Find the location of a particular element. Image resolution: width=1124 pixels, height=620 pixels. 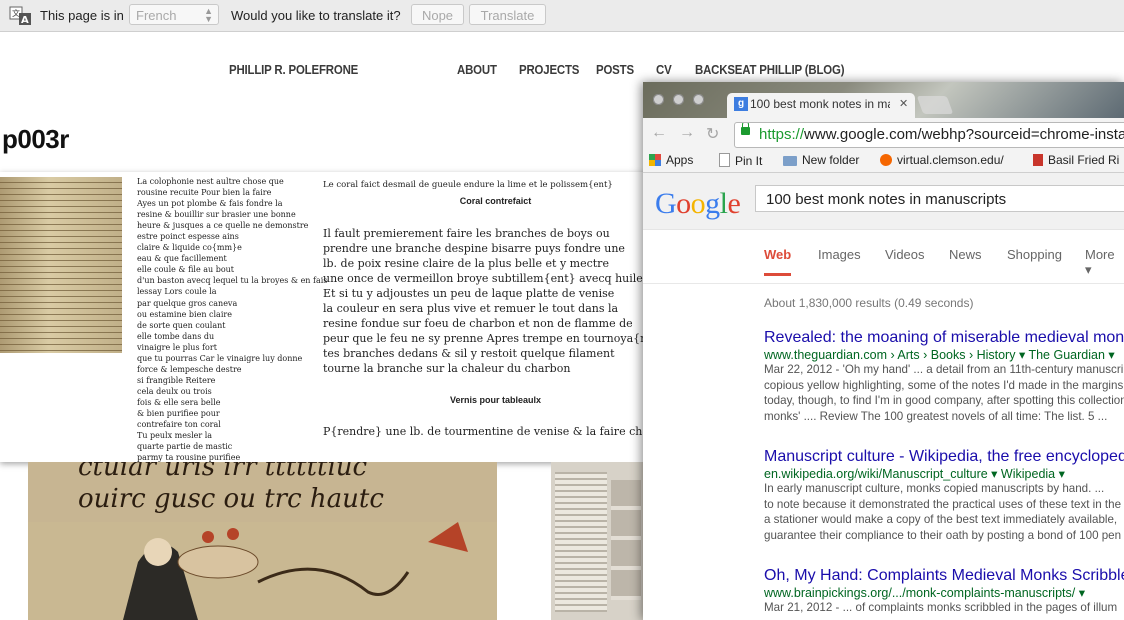

folder-icon is located at coordinates (790, 161).